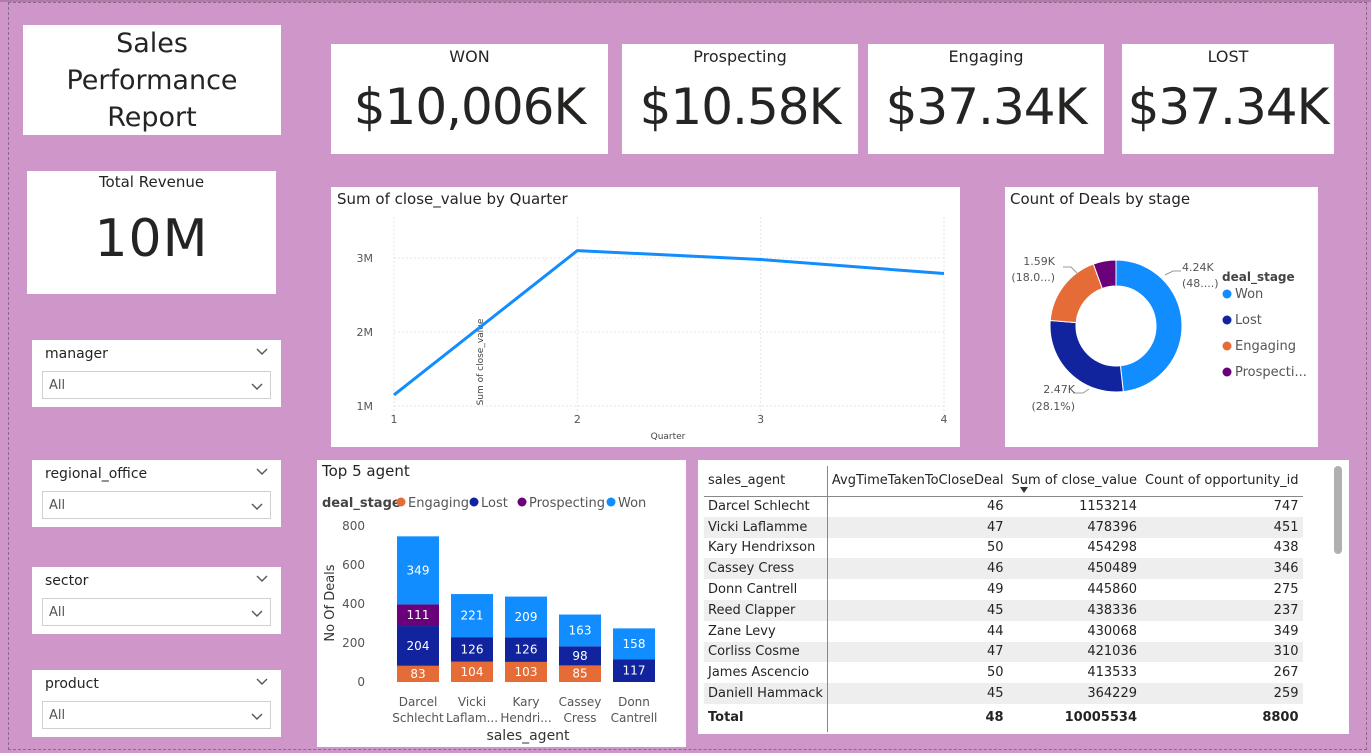  Describe the element at coordinates (1003, 569) in the screenshot. I see `table-row: Cassey Cress 46 450489 346` at that location.